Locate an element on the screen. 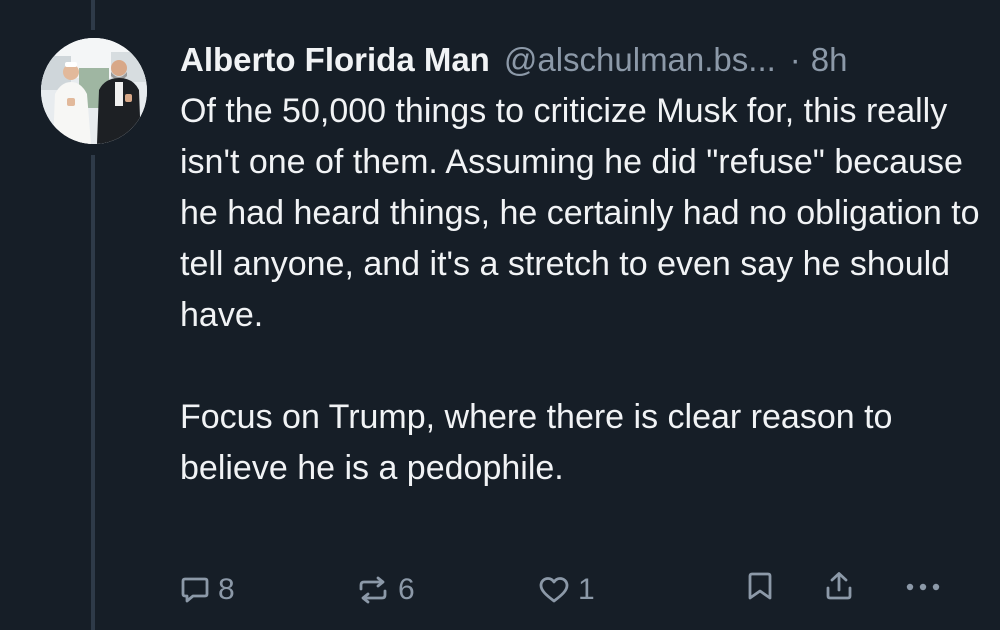 Image resolution: width=1000 pixels, height=630 pixels. repost-count: 6 is located at coordinates (406, 589).